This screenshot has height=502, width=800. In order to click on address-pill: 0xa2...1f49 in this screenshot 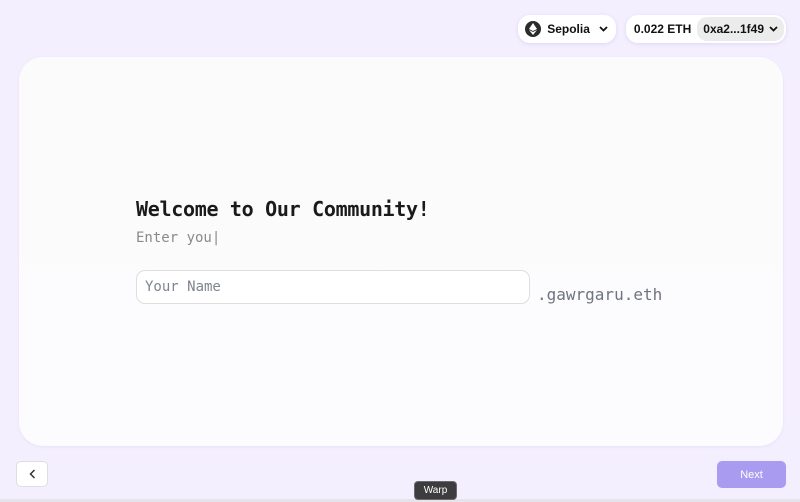, I will do `click(740, 29)`.